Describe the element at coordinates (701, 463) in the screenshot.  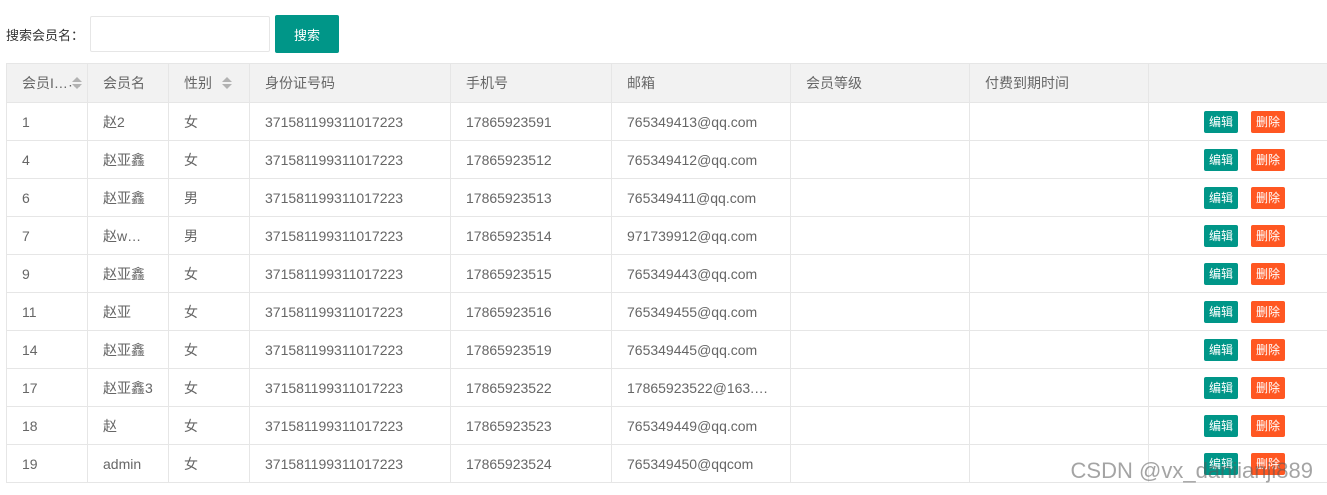
I see `cell-email: 765349450@qqcom` at that location.